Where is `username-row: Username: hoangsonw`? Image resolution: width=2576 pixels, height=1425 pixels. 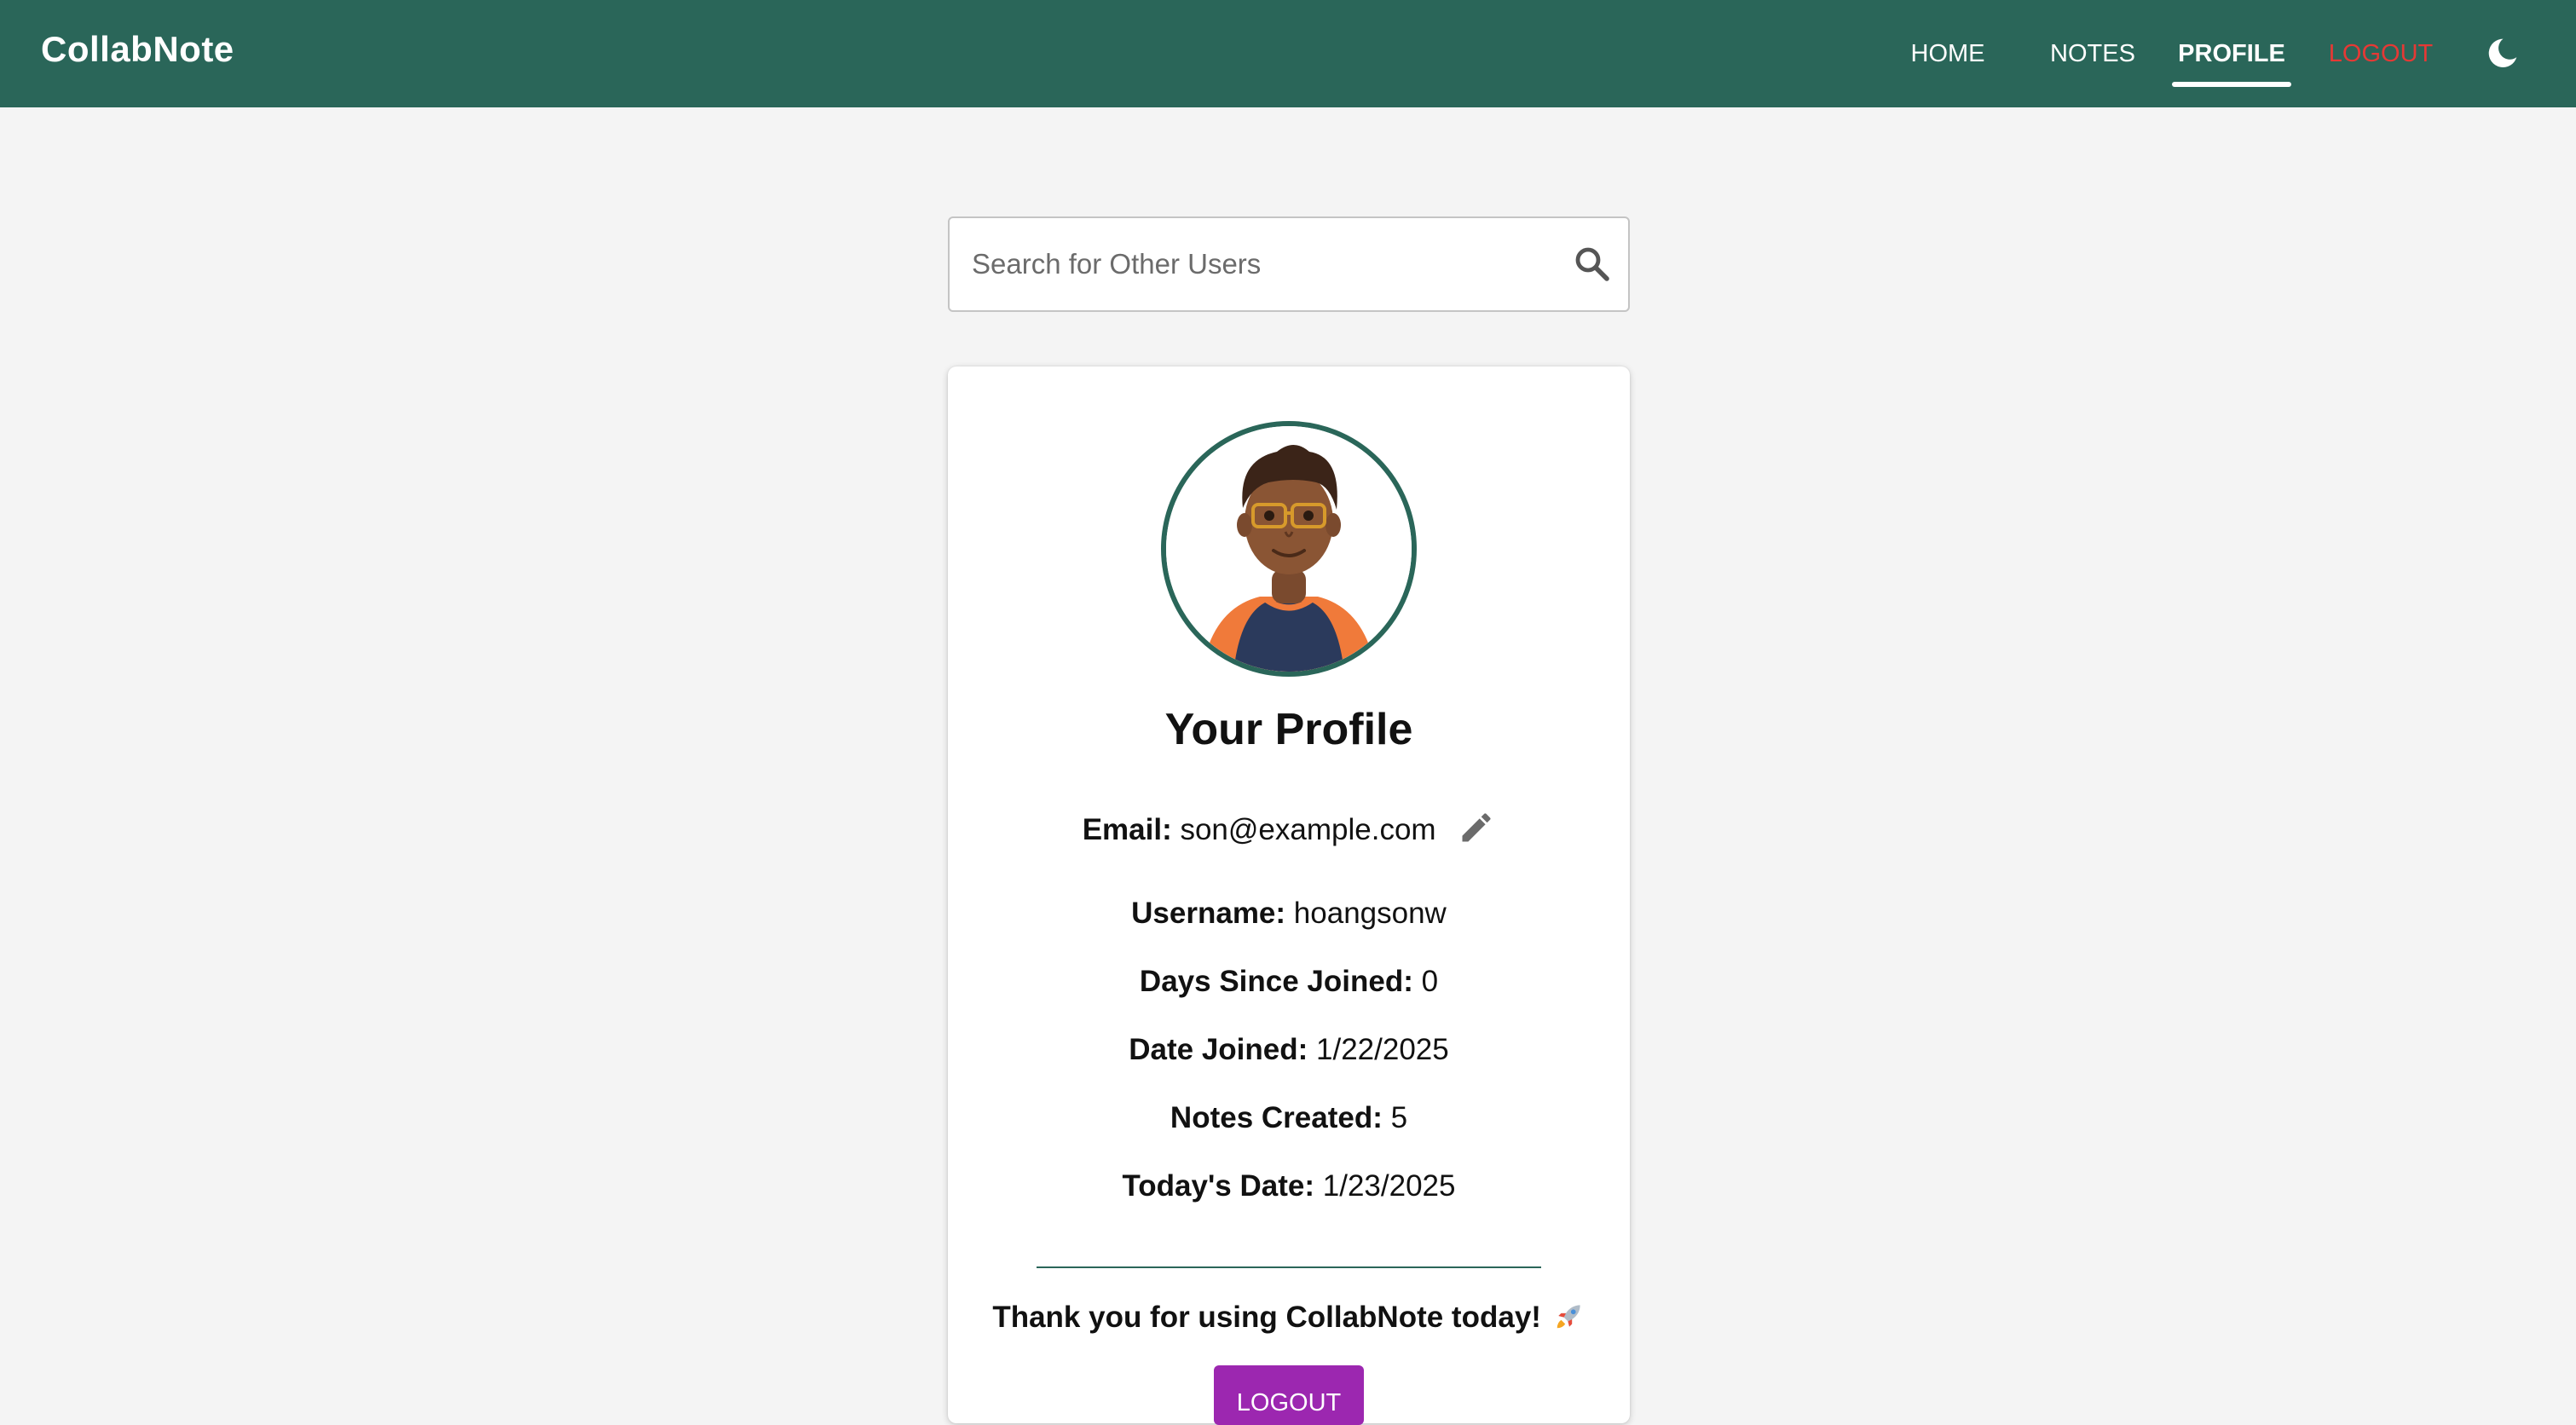
username-row: Username: hoangsonw is located at coordinates (1289, 914).